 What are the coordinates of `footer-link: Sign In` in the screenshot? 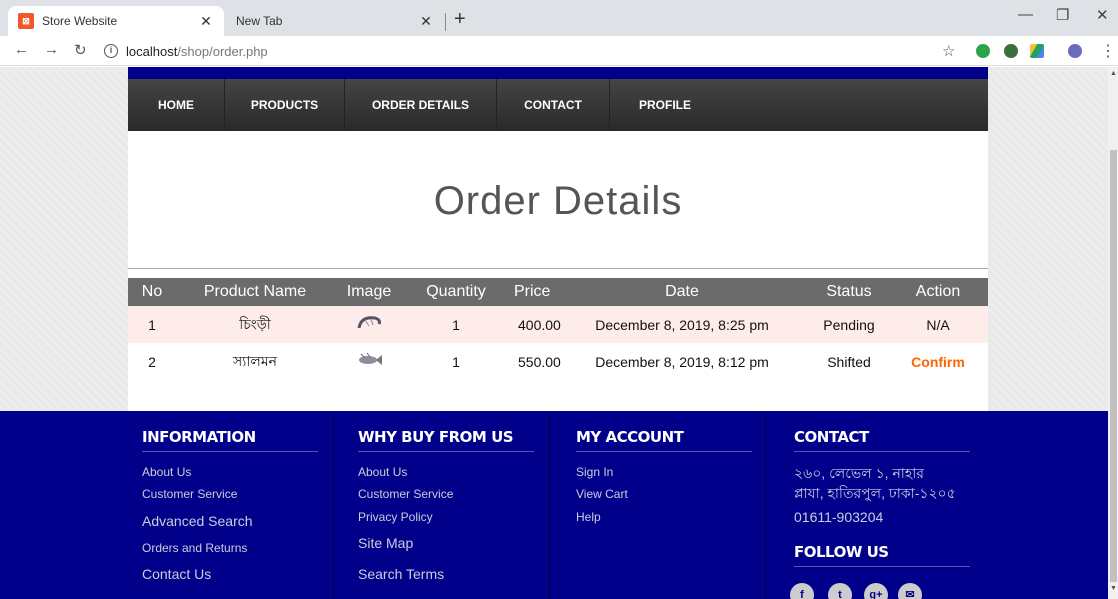 It's located at (594, 472).